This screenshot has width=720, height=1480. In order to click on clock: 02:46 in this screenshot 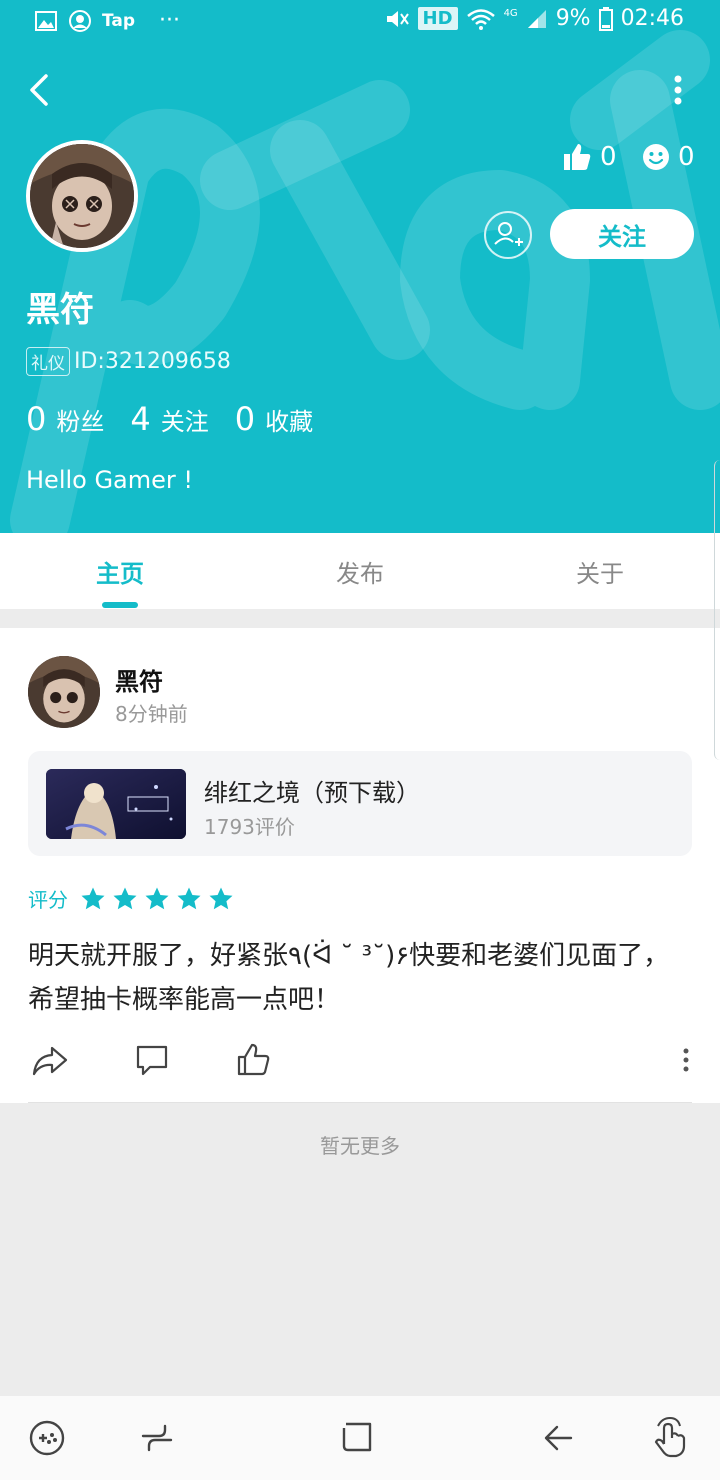, I will do `click(652, 18)`.